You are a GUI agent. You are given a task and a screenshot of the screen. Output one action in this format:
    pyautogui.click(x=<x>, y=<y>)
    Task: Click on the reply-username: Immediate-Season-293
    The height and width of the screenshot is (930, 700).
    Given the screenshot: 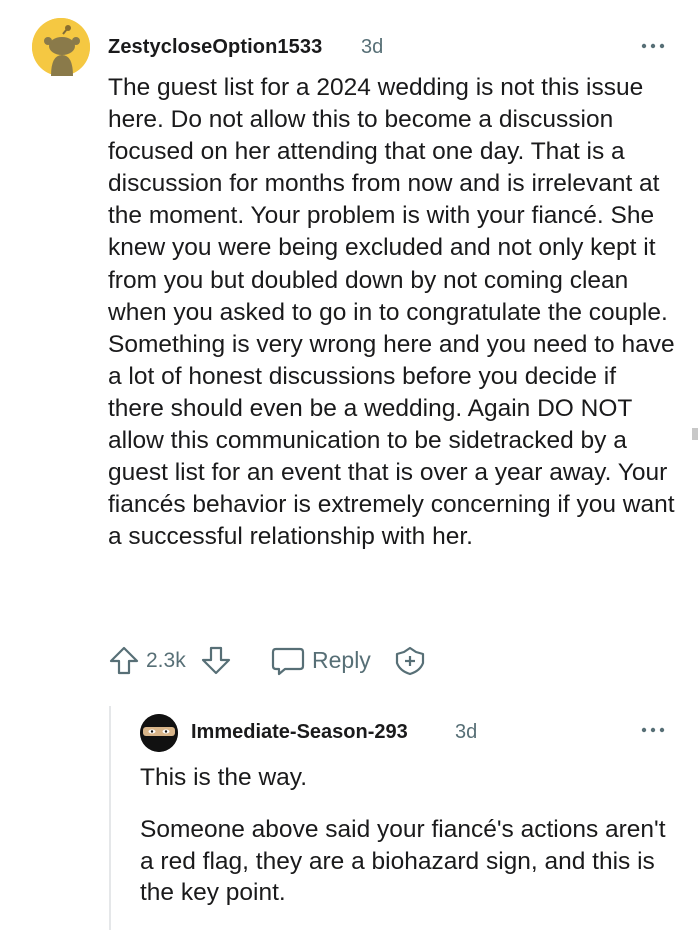 What is the action you would take?
    pyautogui.click(x=299, y=732)
    